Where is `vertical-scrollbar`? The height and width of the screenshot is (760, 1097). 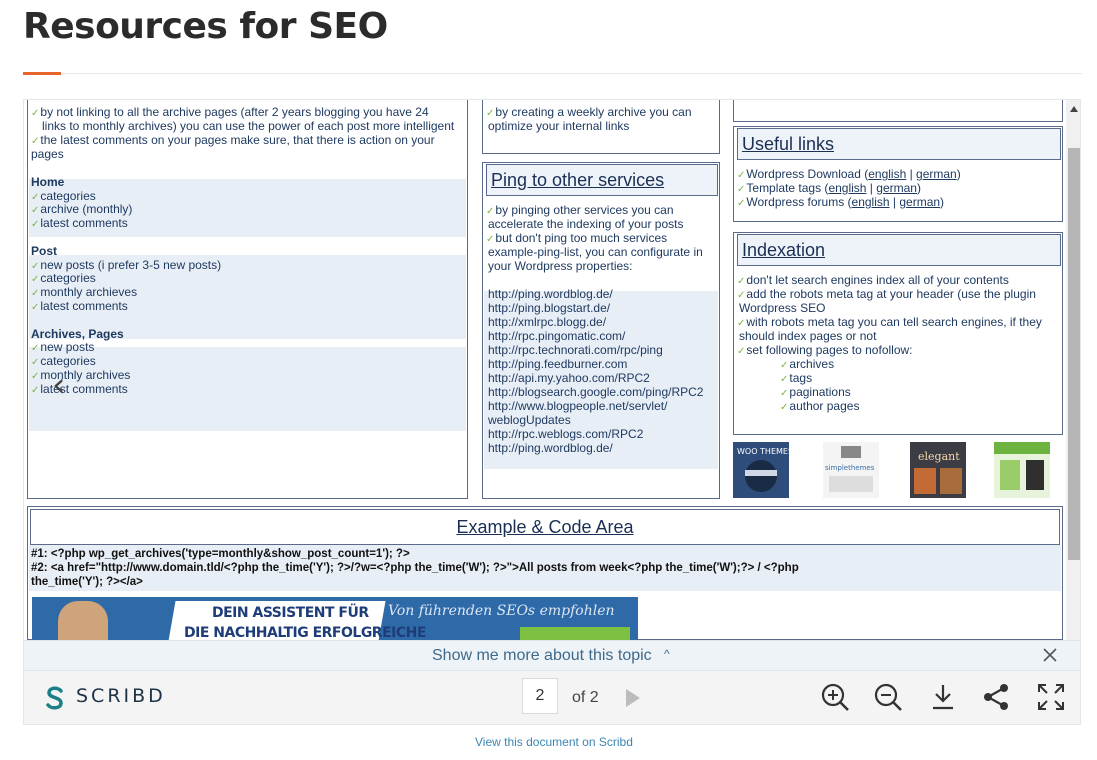 vertical-scrollbar is located at coordinates (1073, 370).